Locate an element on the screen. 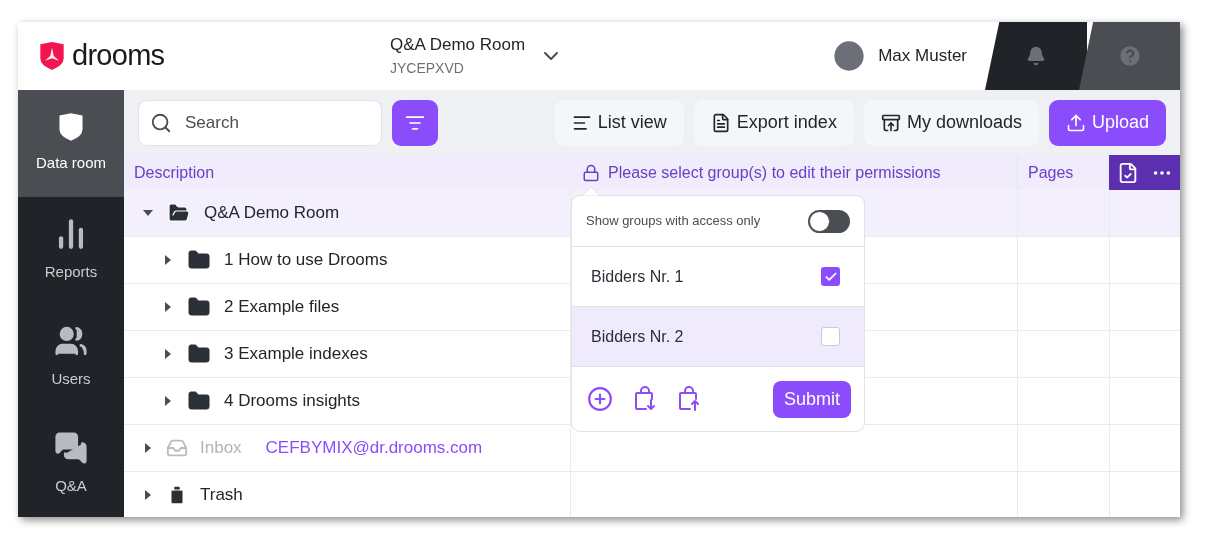 The width and height of the screenshot is (1215, 559). row-label: 3 Example indexes is located at coordinates (296, 354).